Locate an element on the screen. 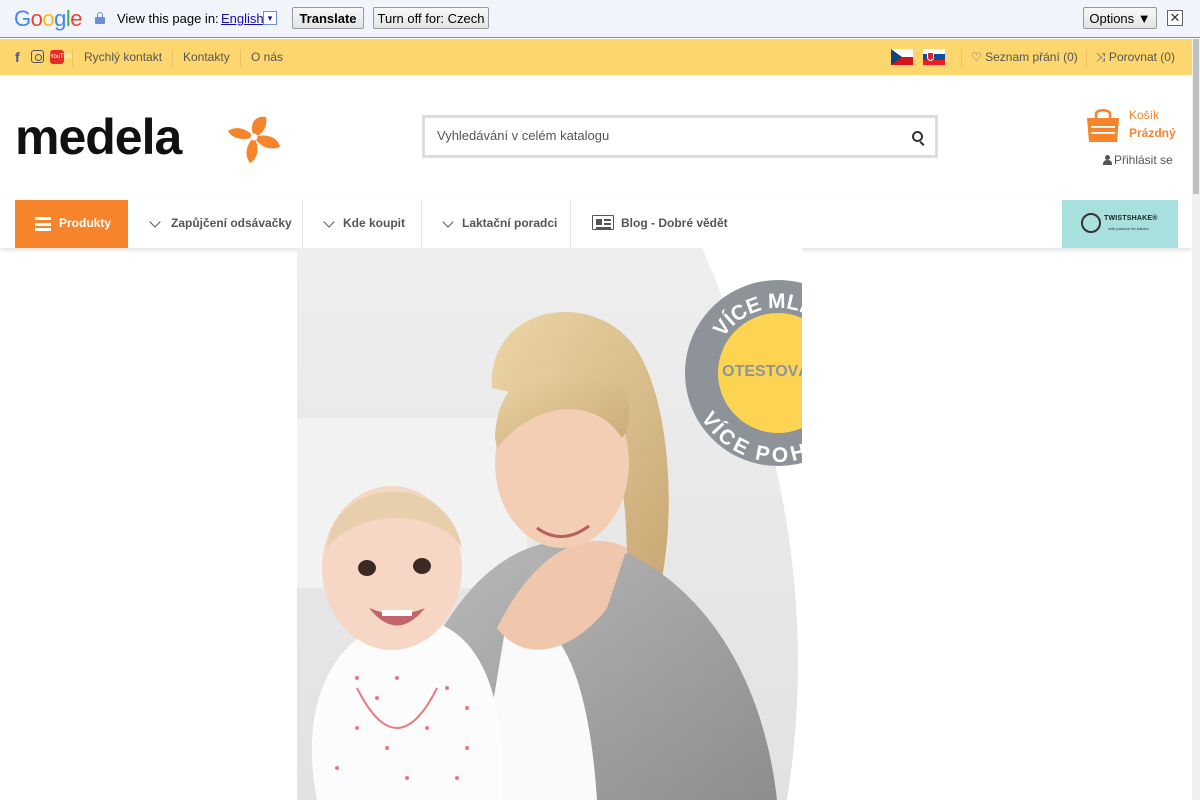 This screenshot has width=1200, height=800. twistshake-tagline: with passion for babies is located at coordinates (1128, 228).